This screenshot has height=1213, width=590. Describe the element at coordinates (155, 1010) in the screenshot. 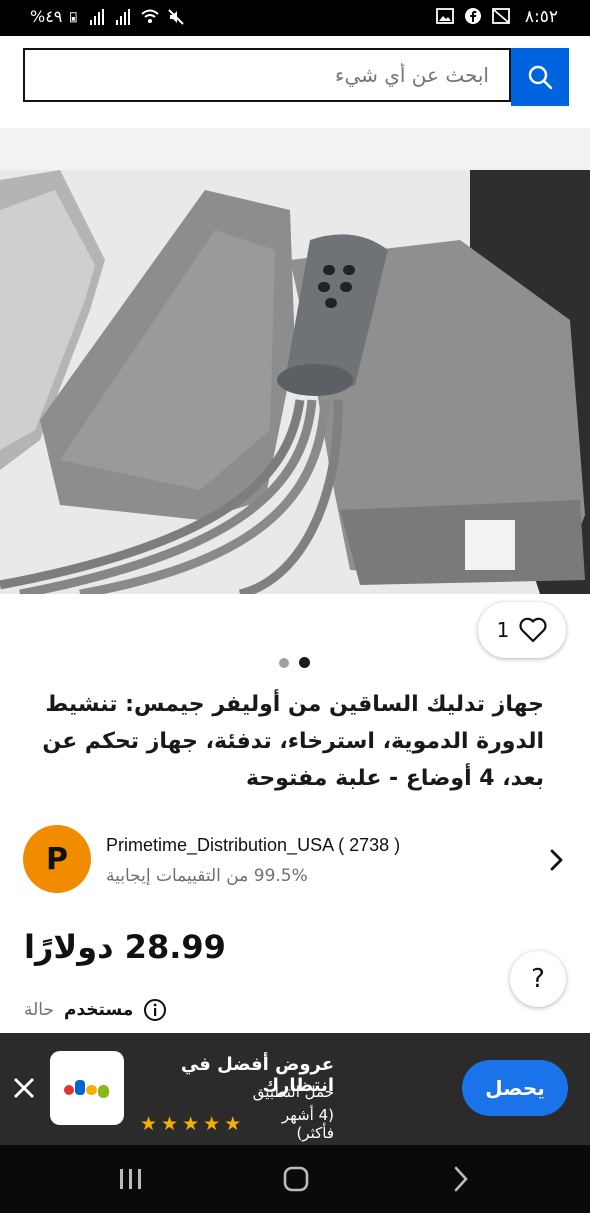

I see `info-icon` at that location.